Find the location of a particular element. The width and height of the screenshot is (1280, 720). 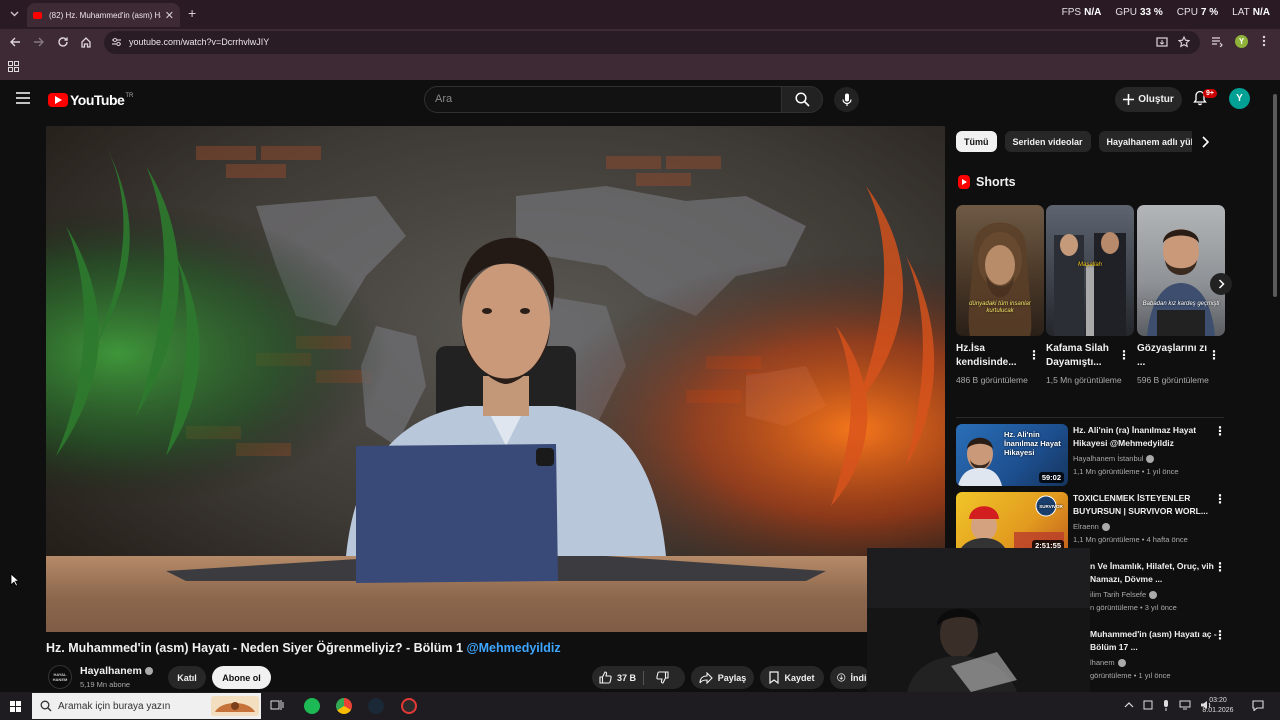

reload-icon is located at coordinates (63, 42).